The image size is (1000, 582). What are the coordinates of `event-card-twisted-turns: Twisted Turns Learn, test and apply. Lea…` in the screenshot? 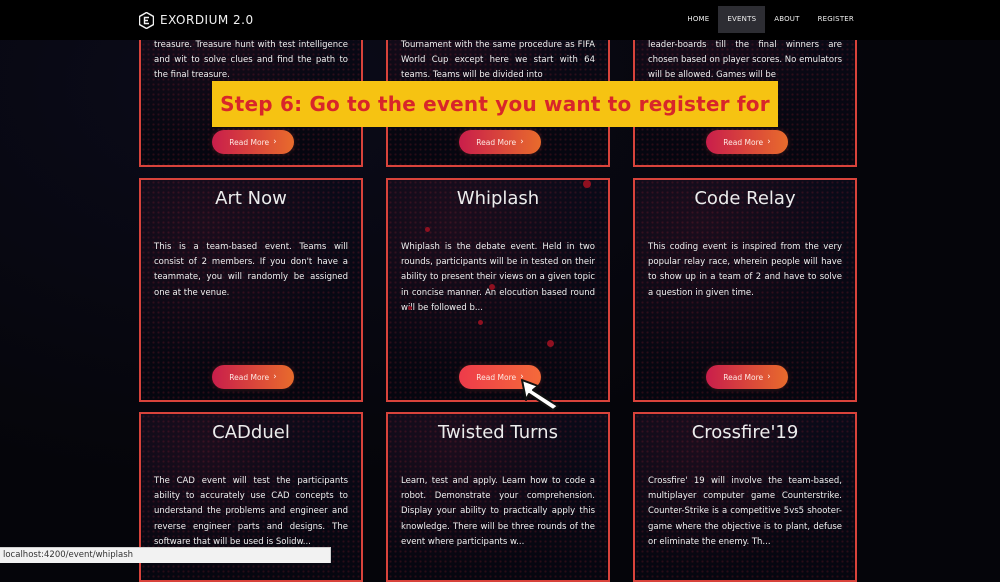 It's located at (498, 497).